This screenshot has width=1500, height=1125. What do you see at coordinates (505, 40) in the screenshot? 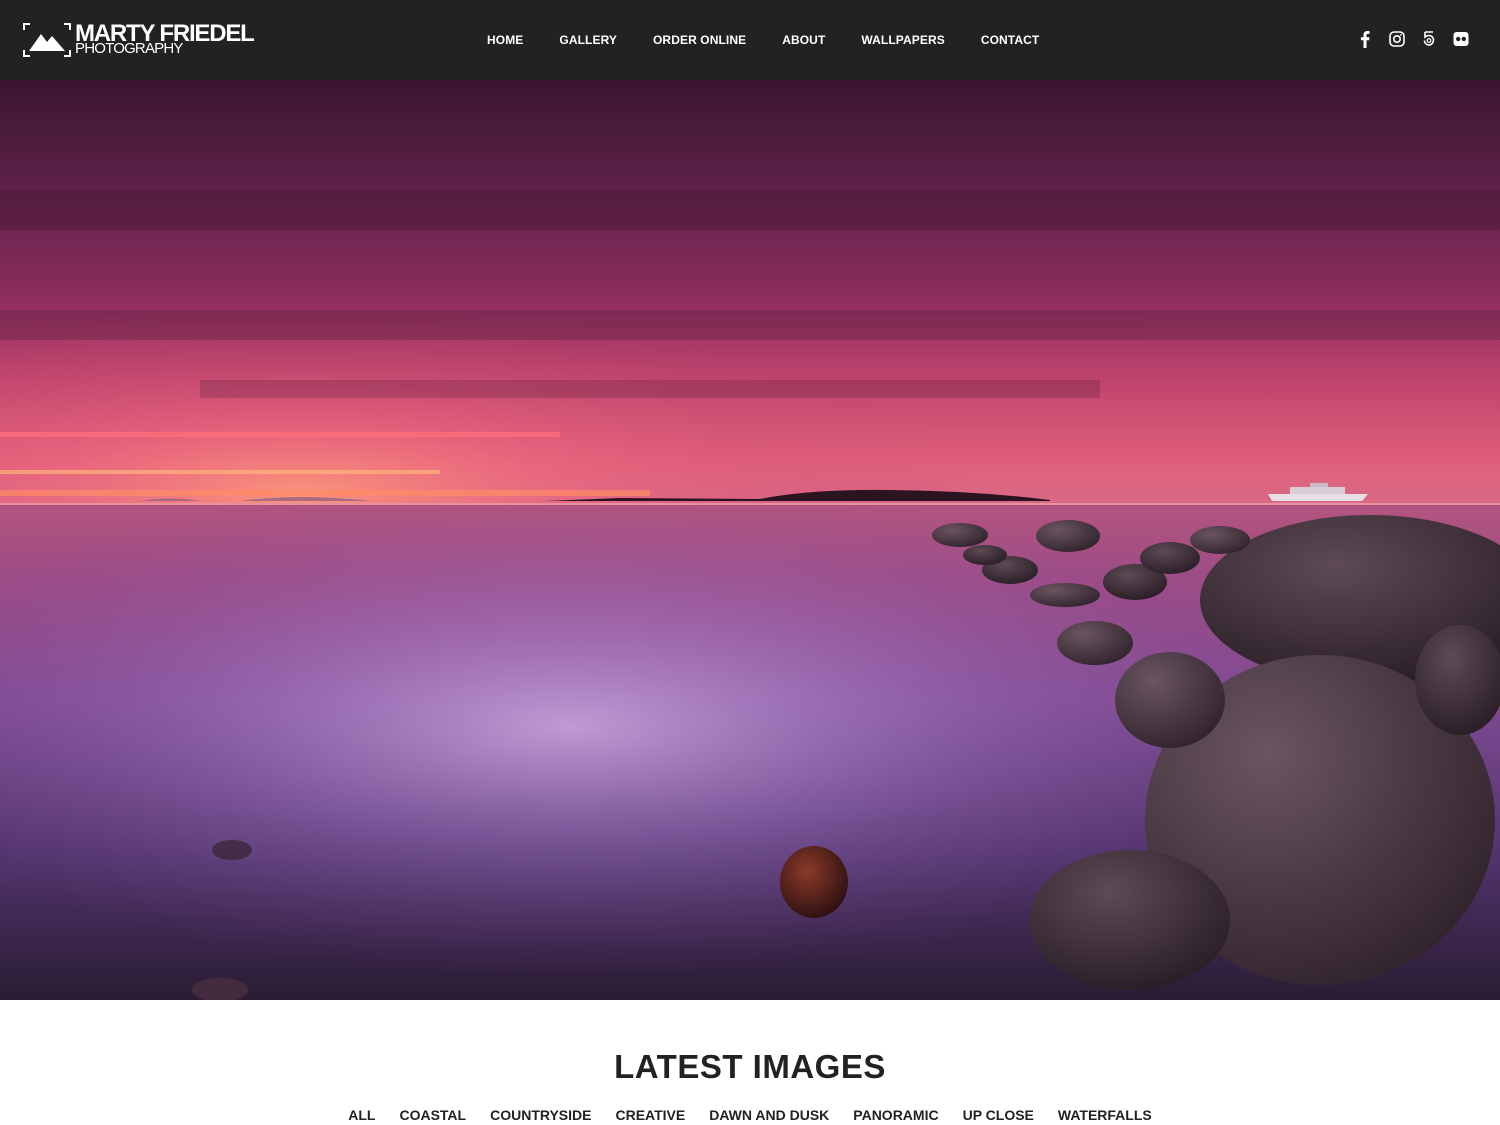
I see `nav-home: HOME` at bounding box center [505, 40].